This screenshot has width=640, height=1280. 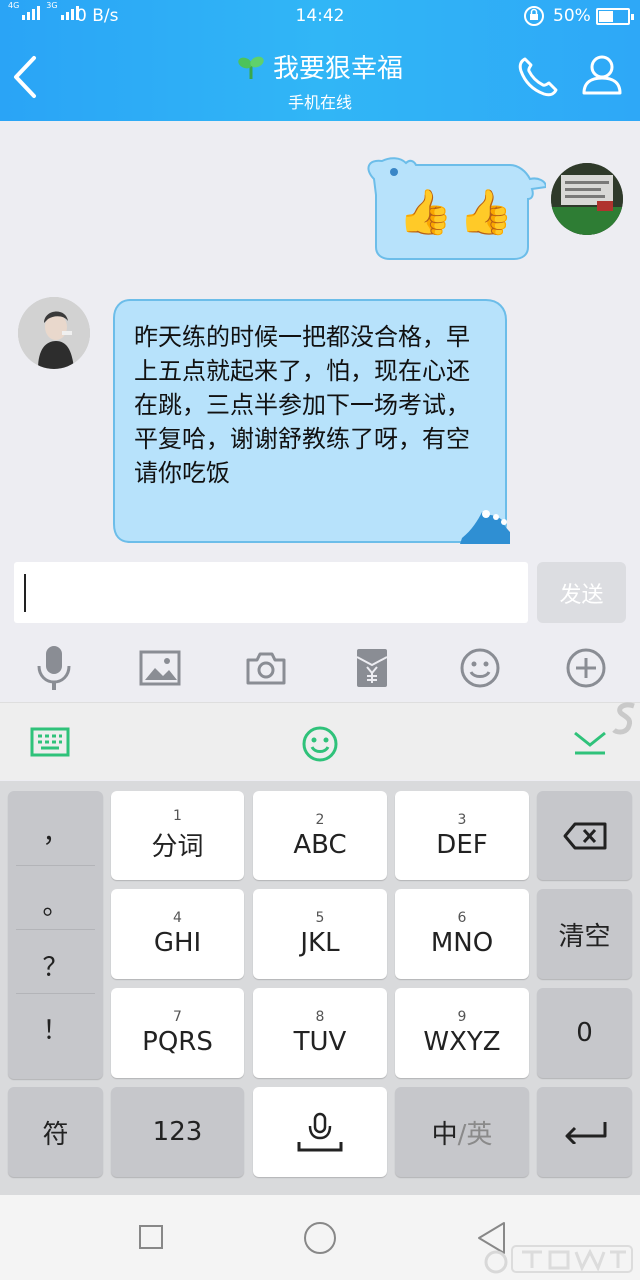 What do you see at coordinates (55, 1028) in the screenshot?
I see `punct-key: ！` at bounding box center [55, 1028].